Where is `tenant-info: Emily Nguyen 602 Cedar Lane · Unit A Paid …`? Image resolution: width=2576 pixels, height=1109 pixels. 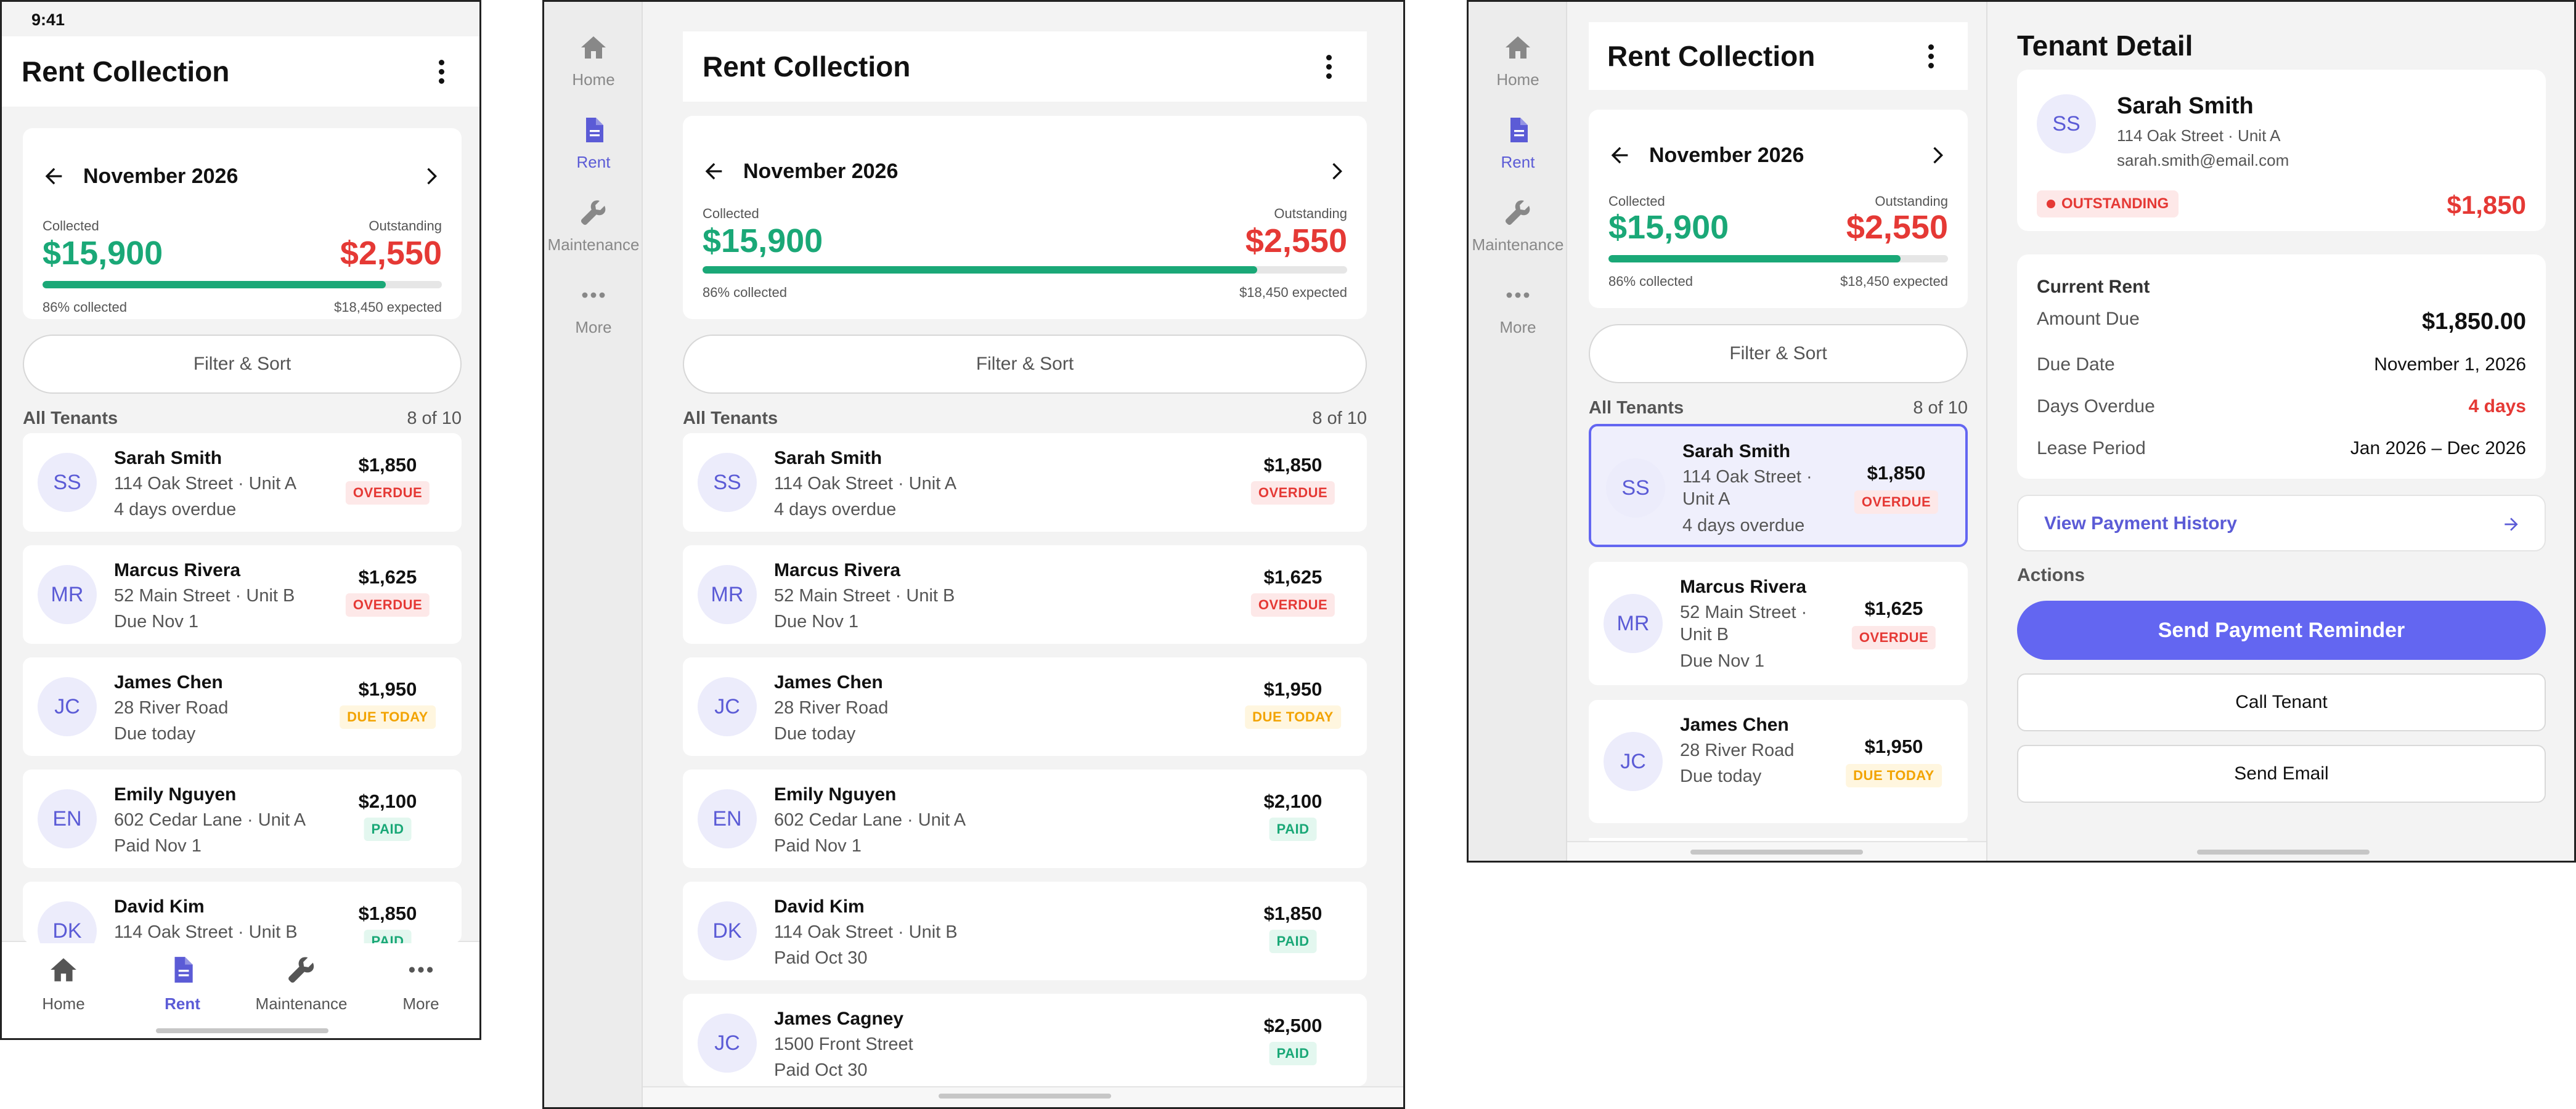 tenant-info: Emily Nguyen 602 Cedar Lane · Unit A Paid … is located at coordinates (210, 821).